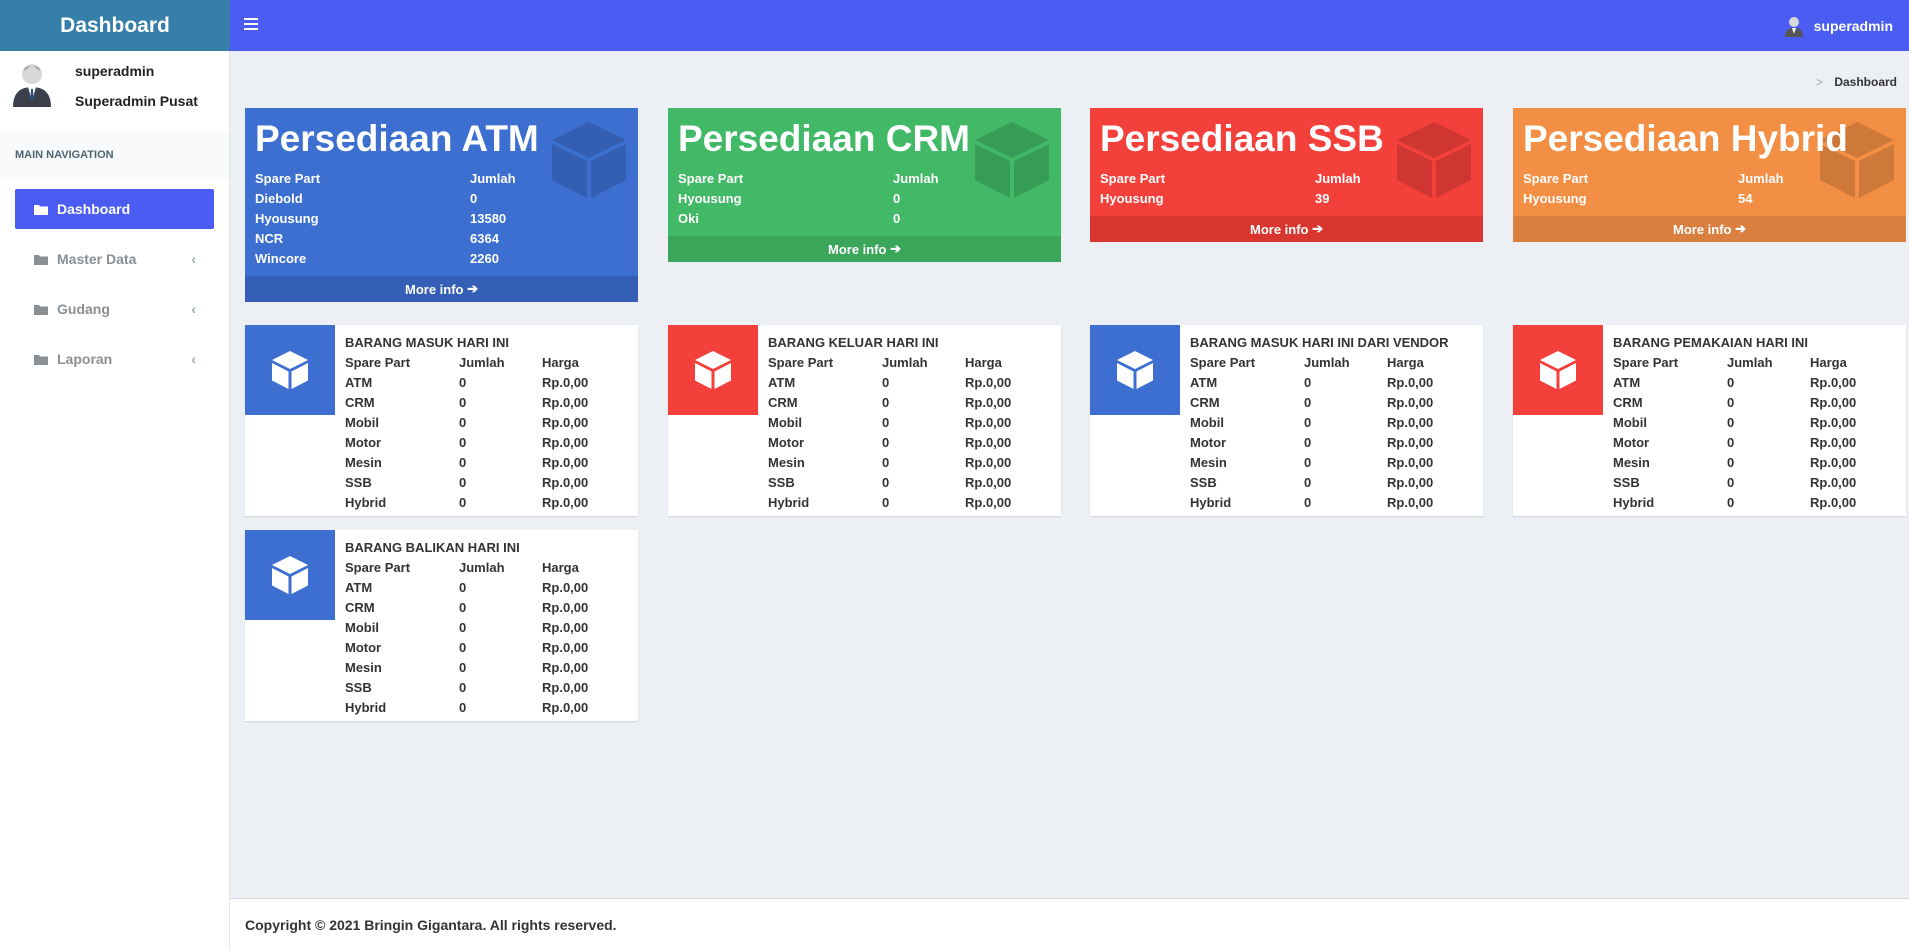 The width and height of the screenshot is (1909, 950). I want to click on user-avatar-icon, so click(1793, 27).